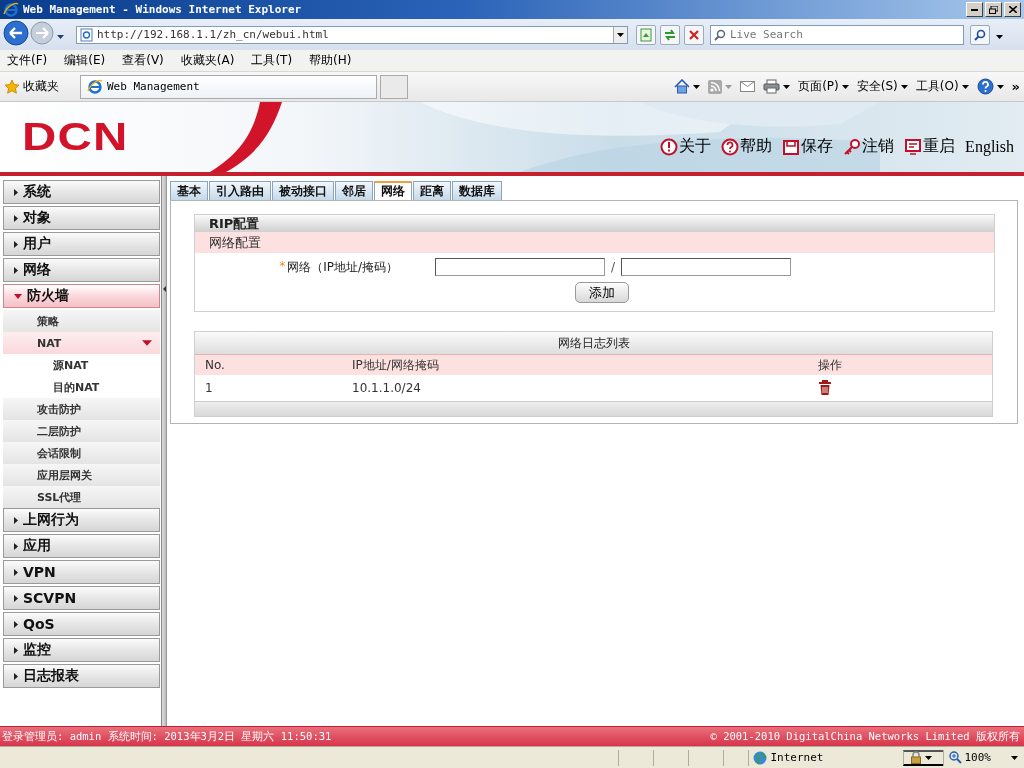 This screenshot has height=768, width=1024. What do you see at coordinates (686, 146) in the screenshot?
I see `about-link: 关于` at bounding box center [686, 146].